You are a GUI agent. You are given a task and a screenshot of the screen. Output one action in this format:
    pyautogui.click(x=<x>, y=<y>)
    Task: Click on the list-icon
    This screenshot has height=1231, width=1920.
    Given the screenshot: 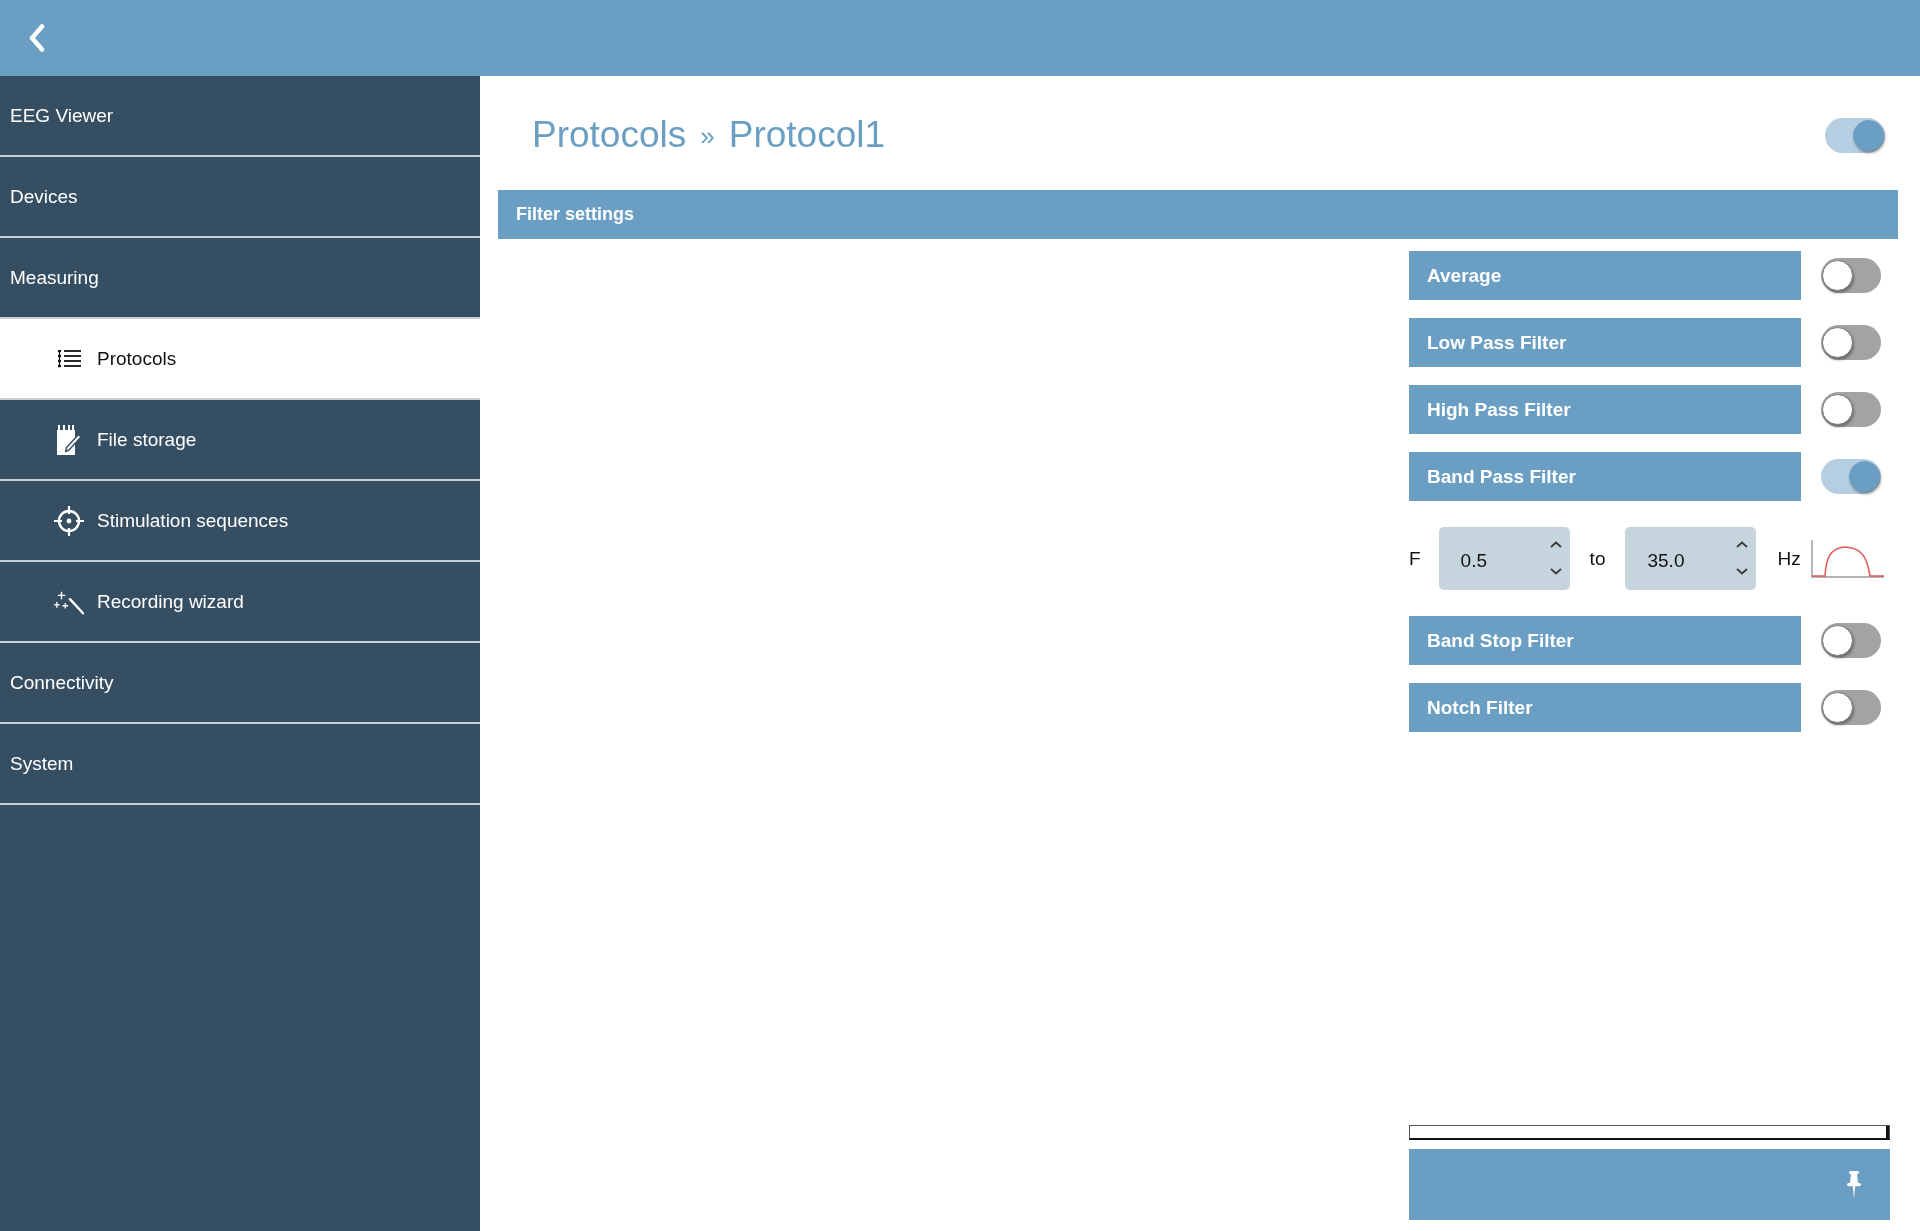 What is the action you would take?
    pyautogui.click(x=69, y=358)
    